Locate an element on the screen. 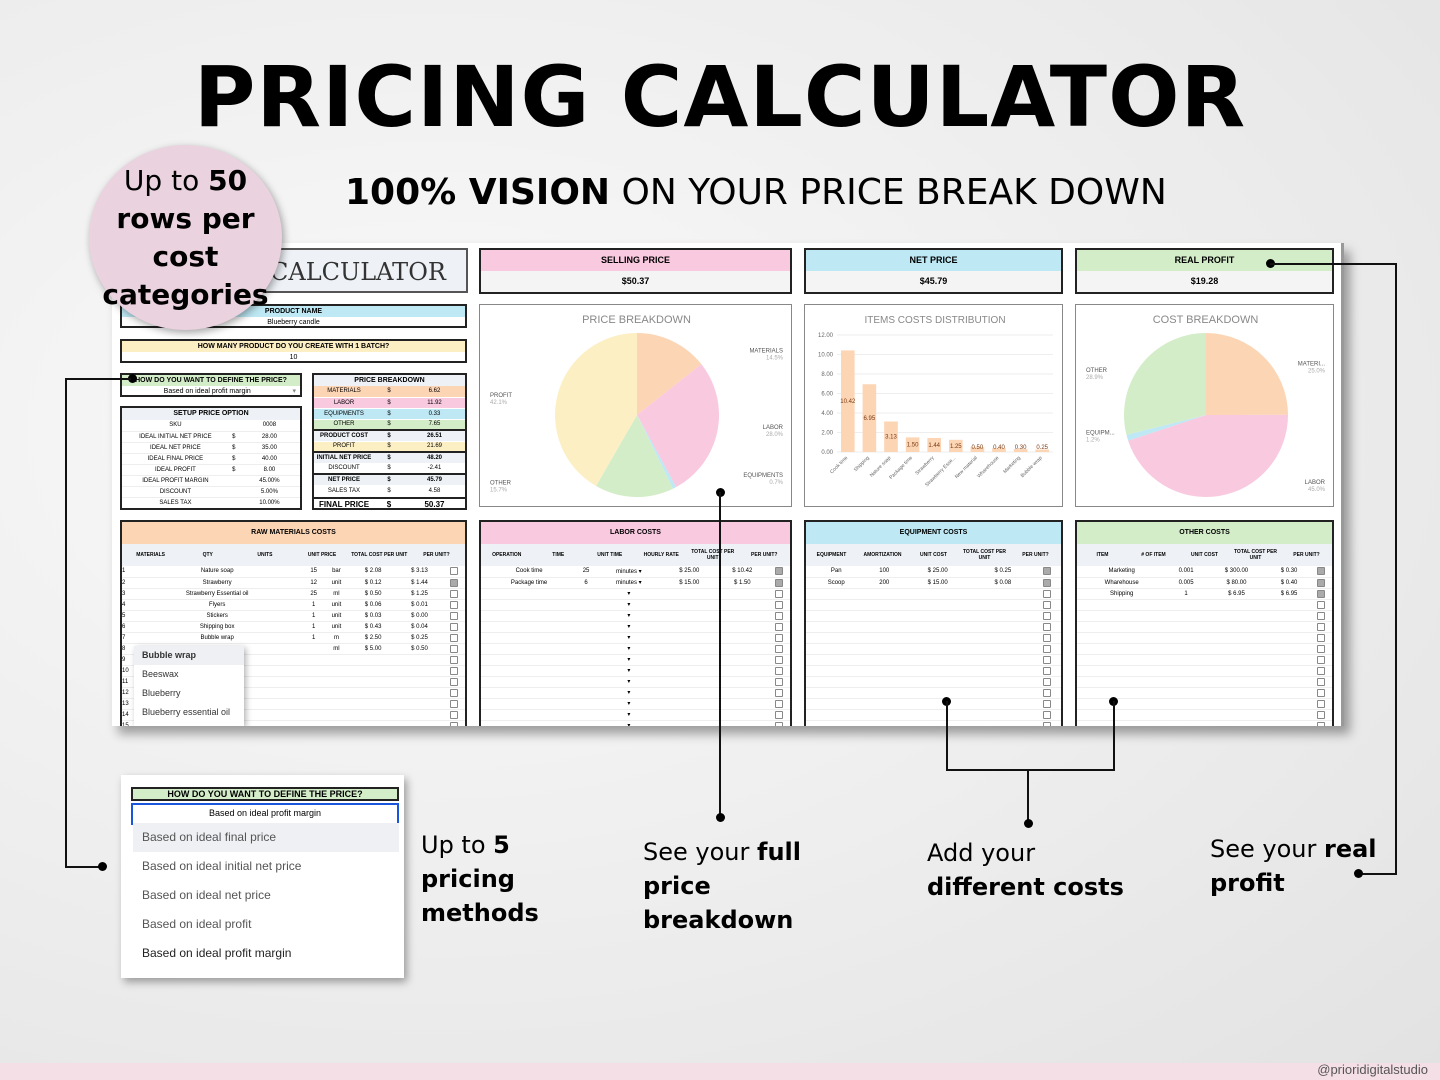 Image resolution: width=1440 pixels, height=1080 pixels. total-cost: $ 3.13 is located at coordinates (419, 572).